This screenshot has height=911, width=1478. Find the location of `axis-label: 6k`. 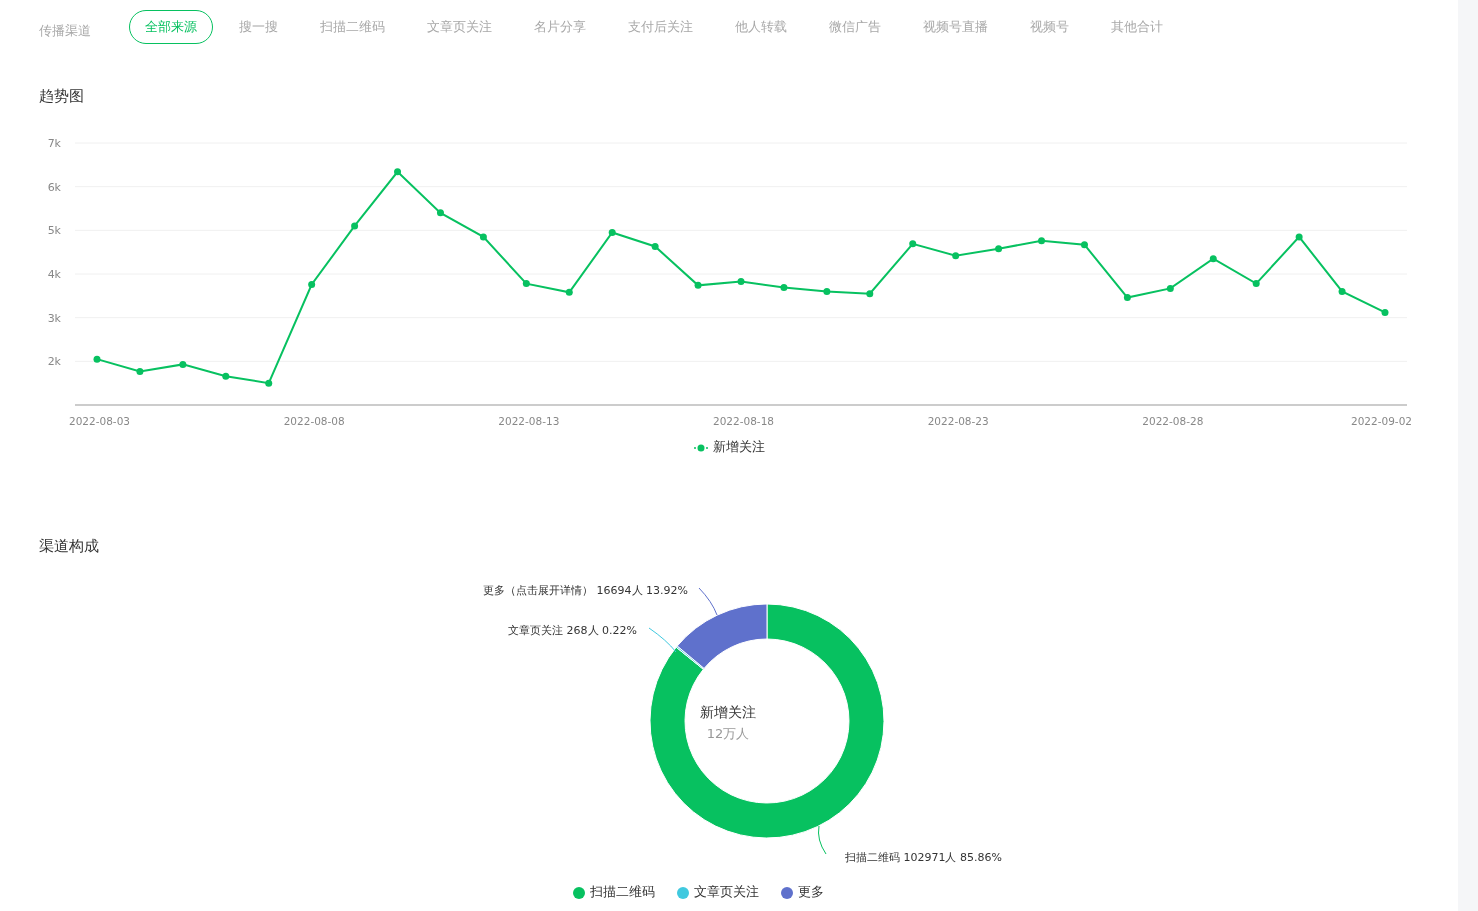

axis-label: 6k is located at coordinates (54, 187).